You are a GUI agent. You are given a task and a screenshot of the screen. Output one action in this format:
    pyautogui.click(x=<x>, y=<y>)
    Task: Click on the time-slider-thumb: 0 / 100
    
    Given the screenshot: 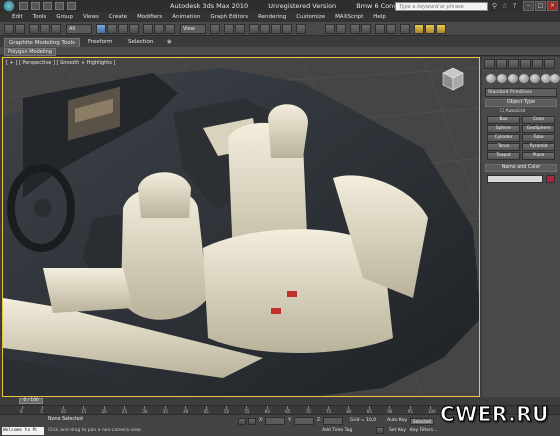 What is the action you would take?
    pyautogui.click(x=31, y=401)
    